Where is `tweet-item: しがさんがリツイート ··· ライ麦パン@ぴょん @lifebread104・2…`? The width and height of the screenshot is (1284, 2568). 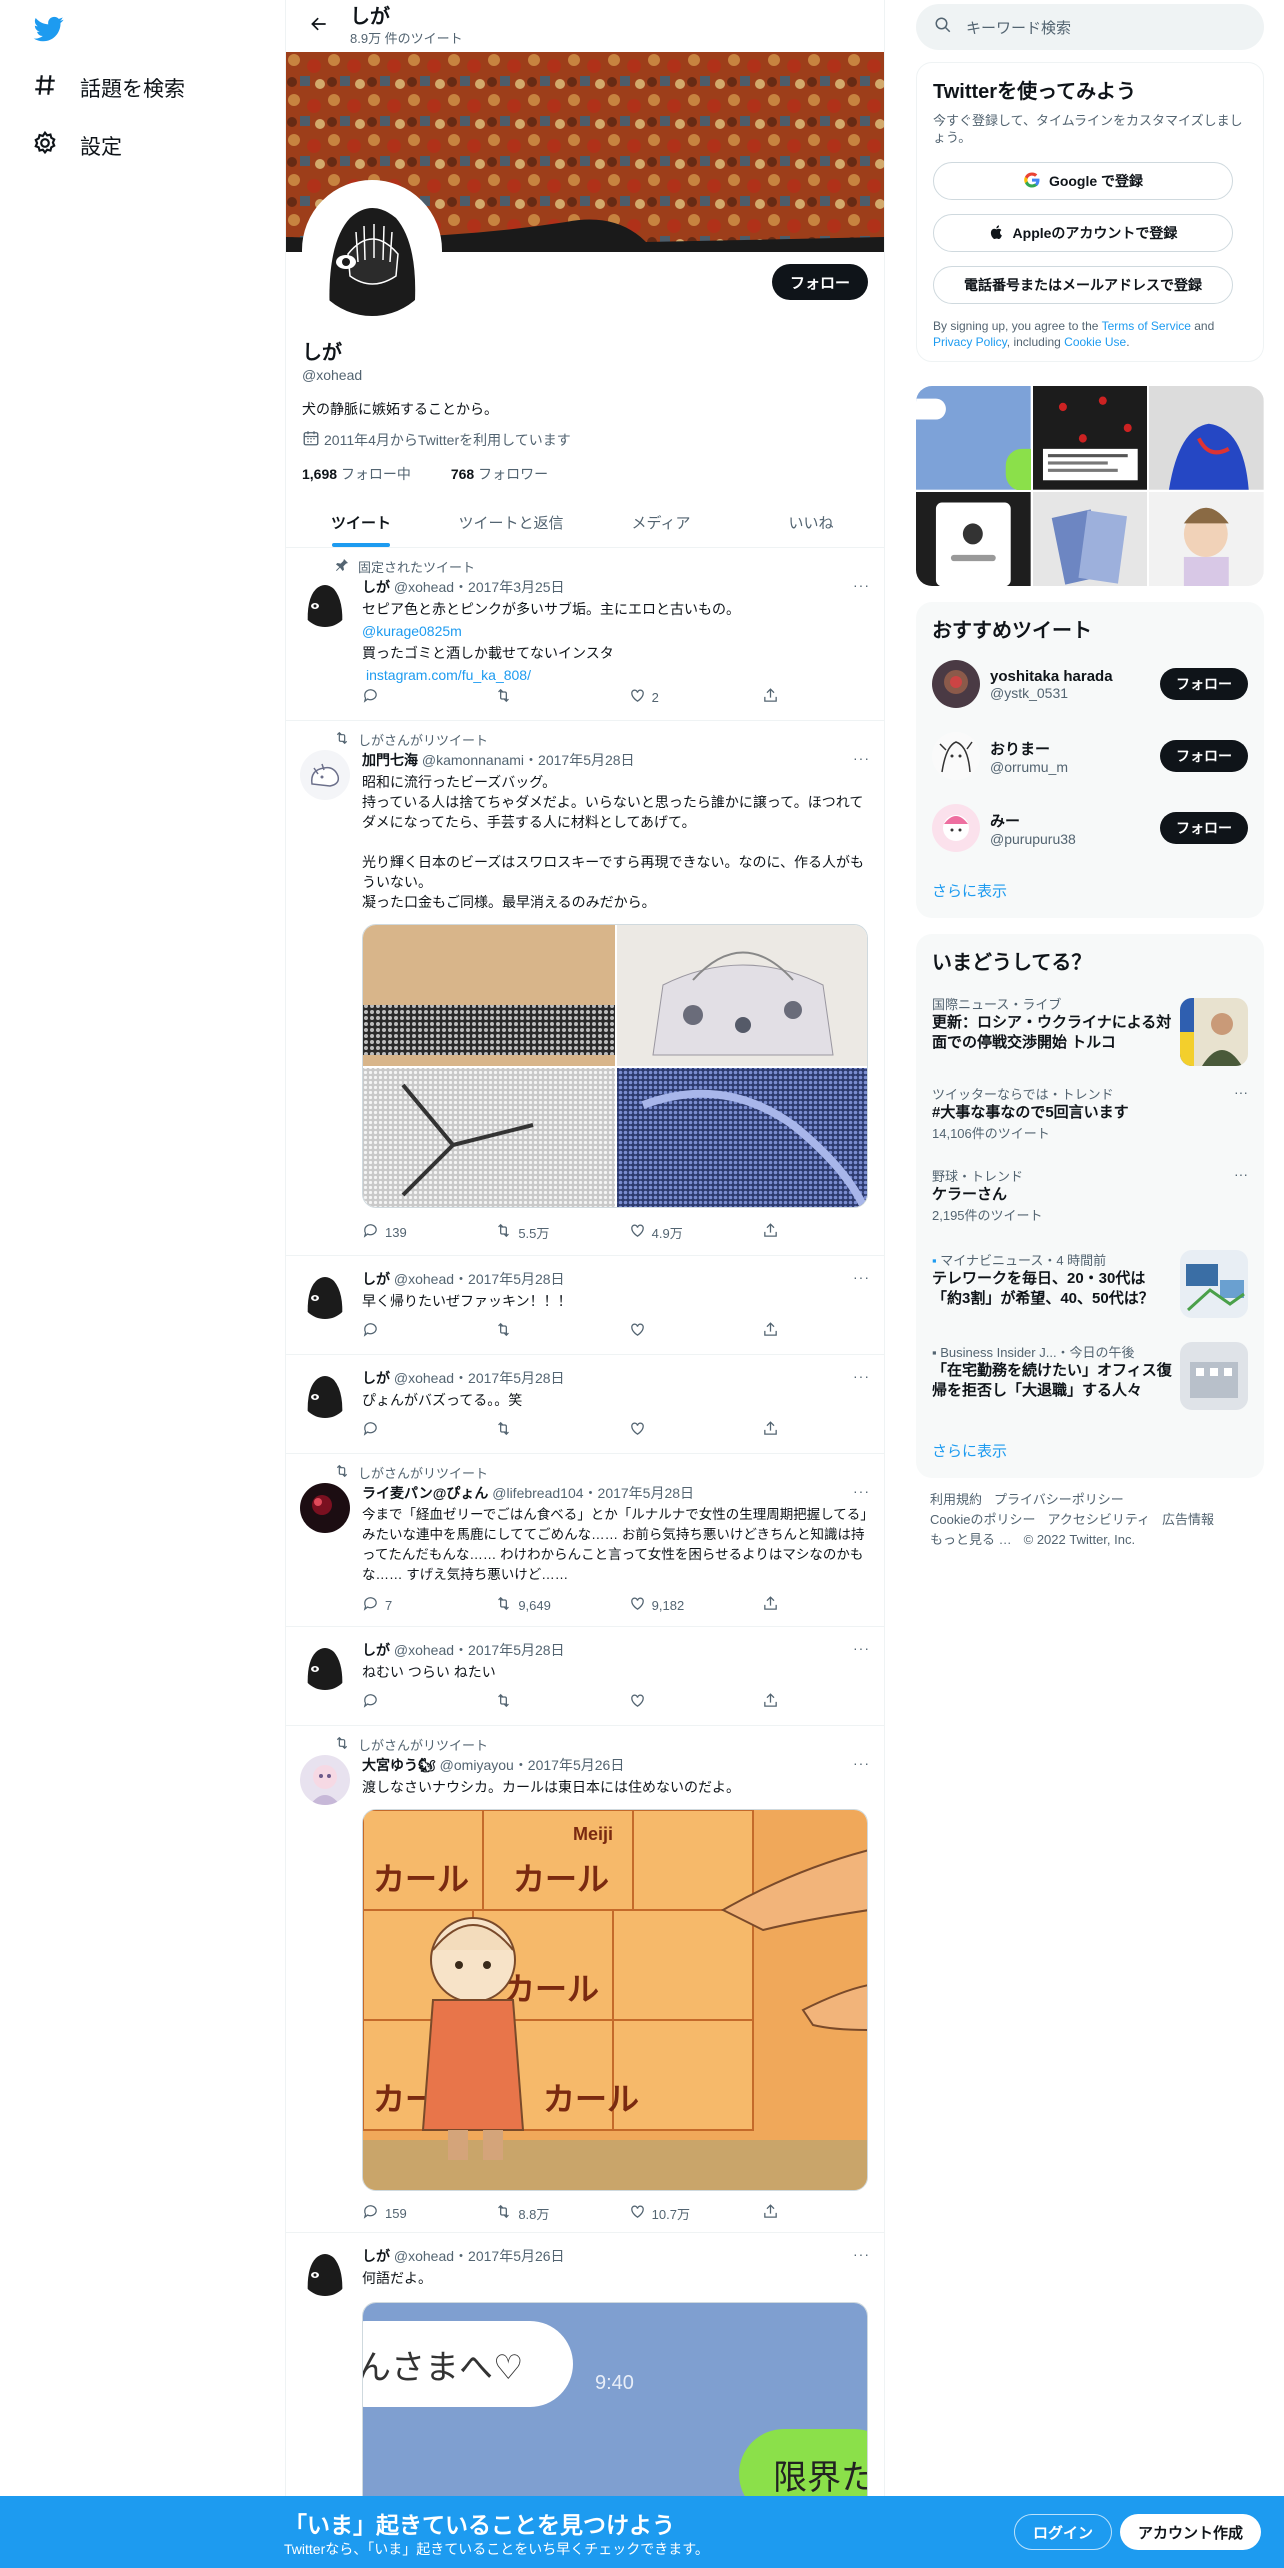 tweet-item: しがさんがリツイート ··· ライ麦パン@ぴょん @lifebread104・2… is located at coordinates (585, 1541).